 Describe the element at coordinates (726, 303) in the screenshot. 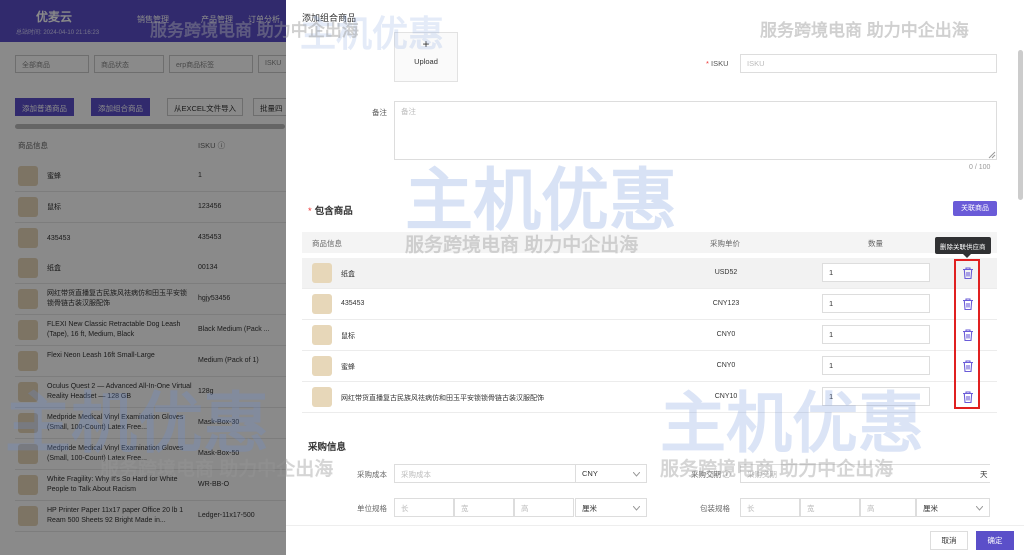

I see `purchase-price: CNY123` at that location.